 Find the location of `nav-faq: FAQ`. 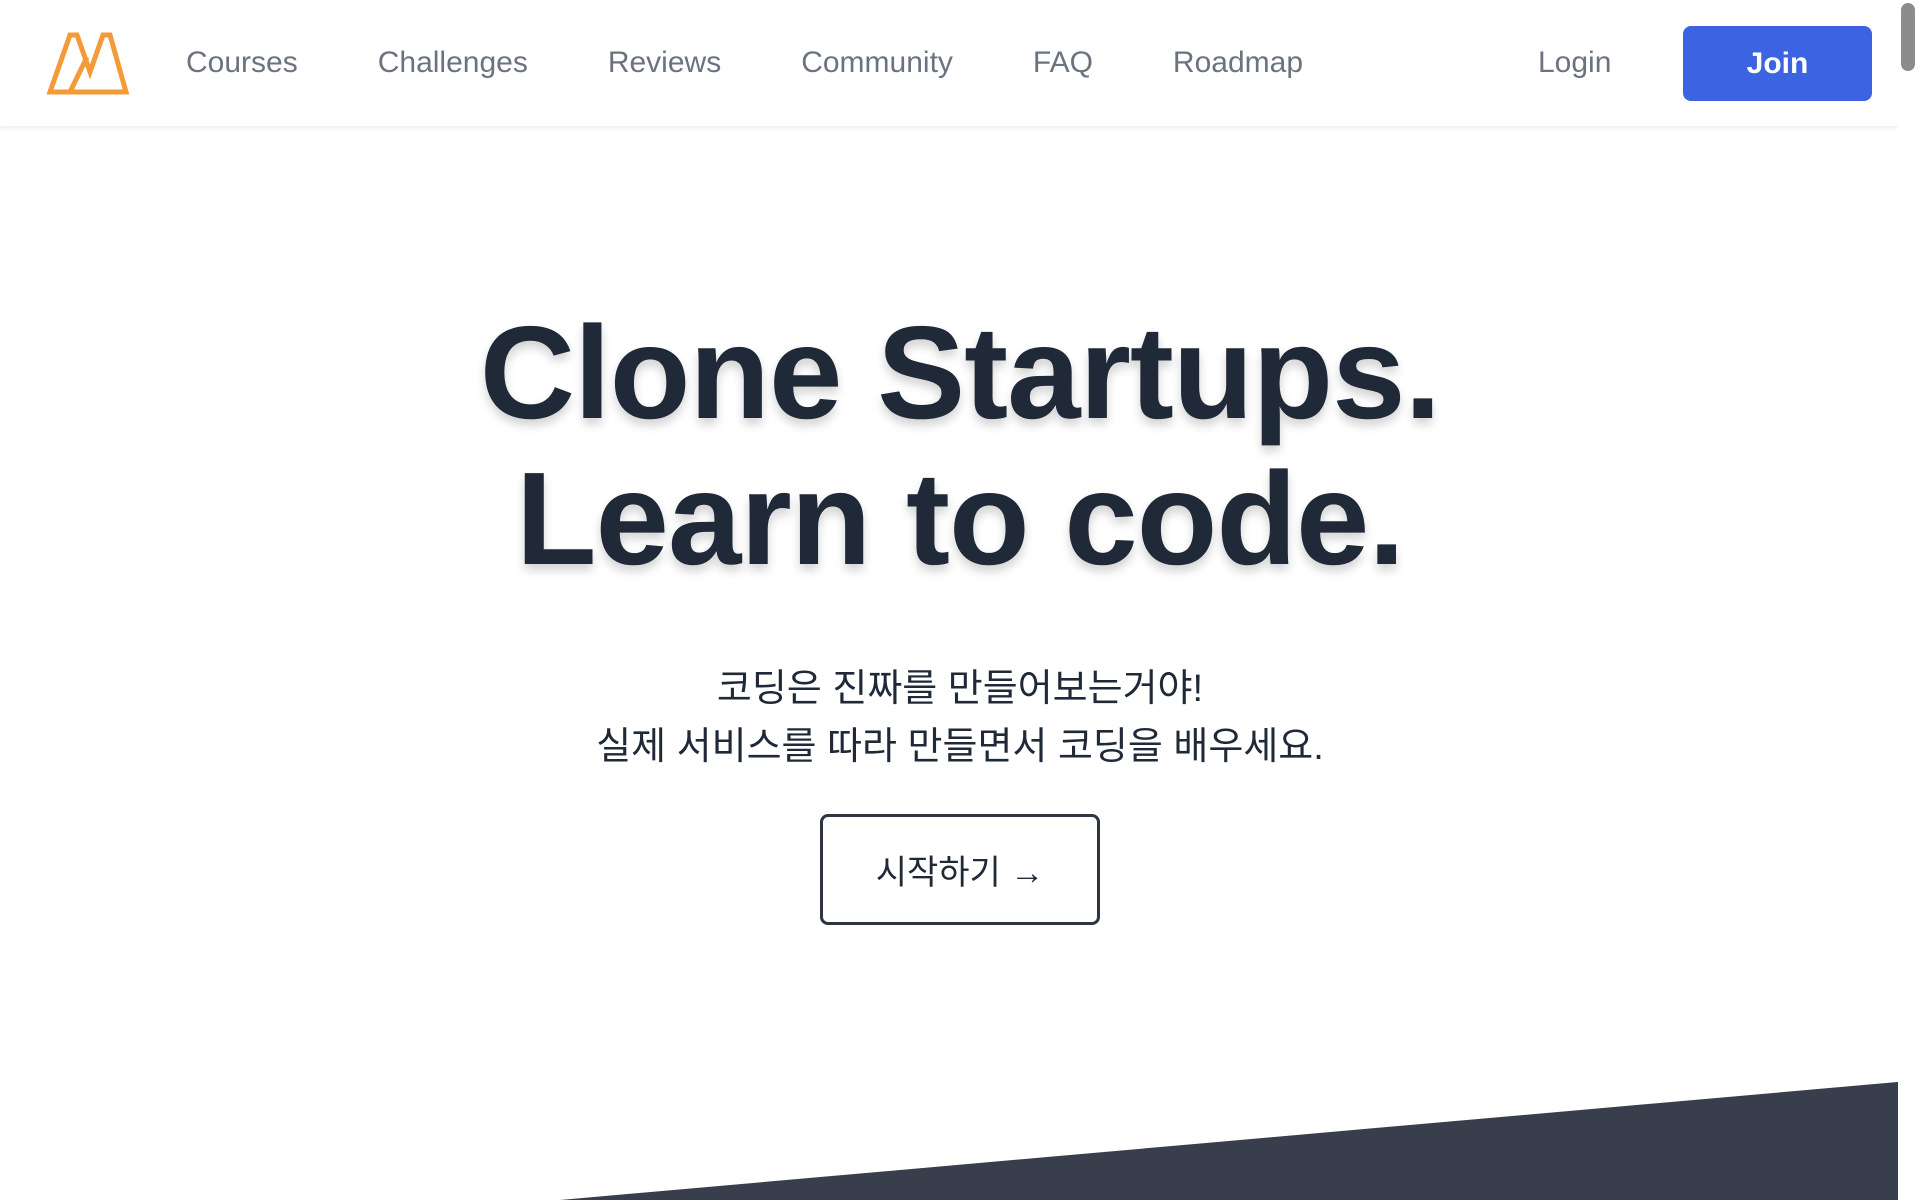

nav-faq: FAQ is located at coordinates (1063, 63).